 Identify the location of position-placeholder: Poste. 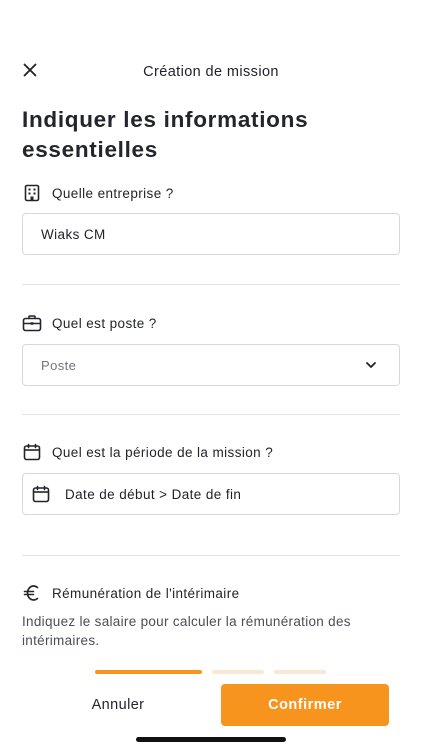
(59, 365).